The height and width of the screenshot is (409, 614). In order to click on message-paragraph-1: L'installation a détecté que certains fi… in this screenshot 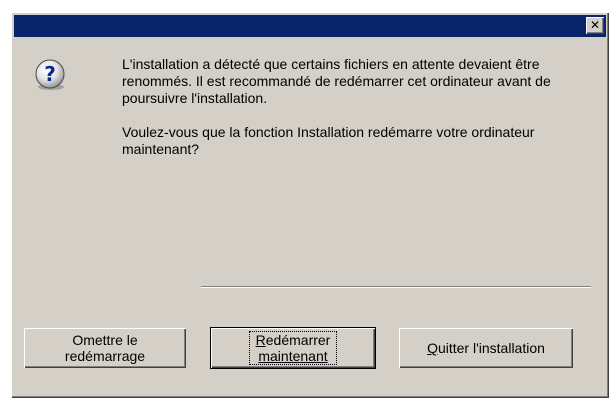, I will do `click(336, 81)`.